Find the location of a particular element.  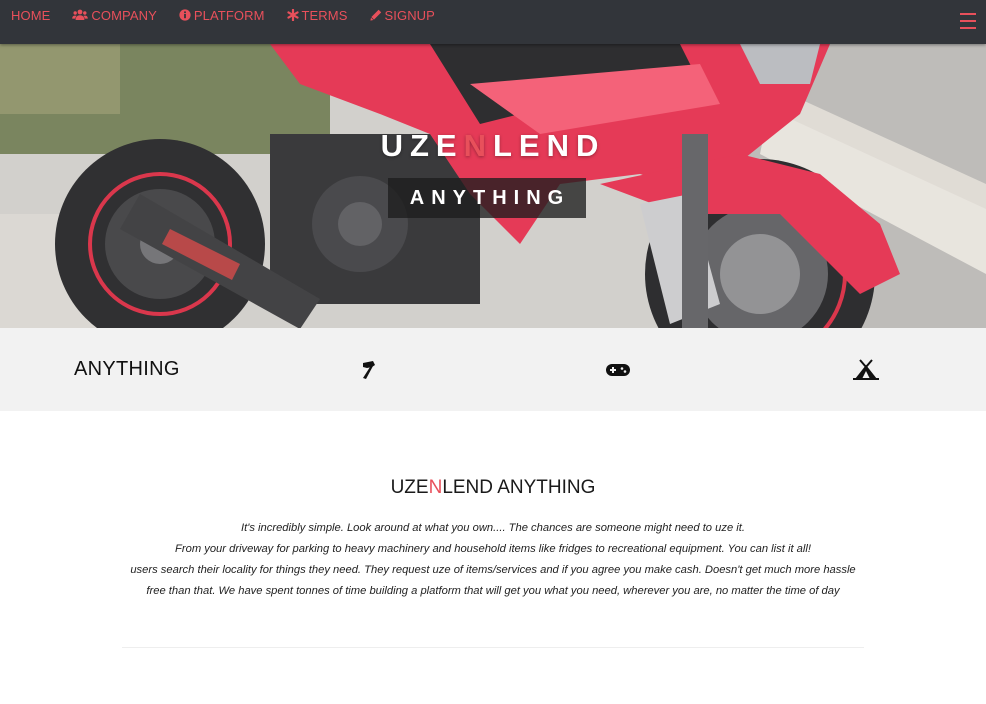

section-divider is located at coordinates (493, 647).